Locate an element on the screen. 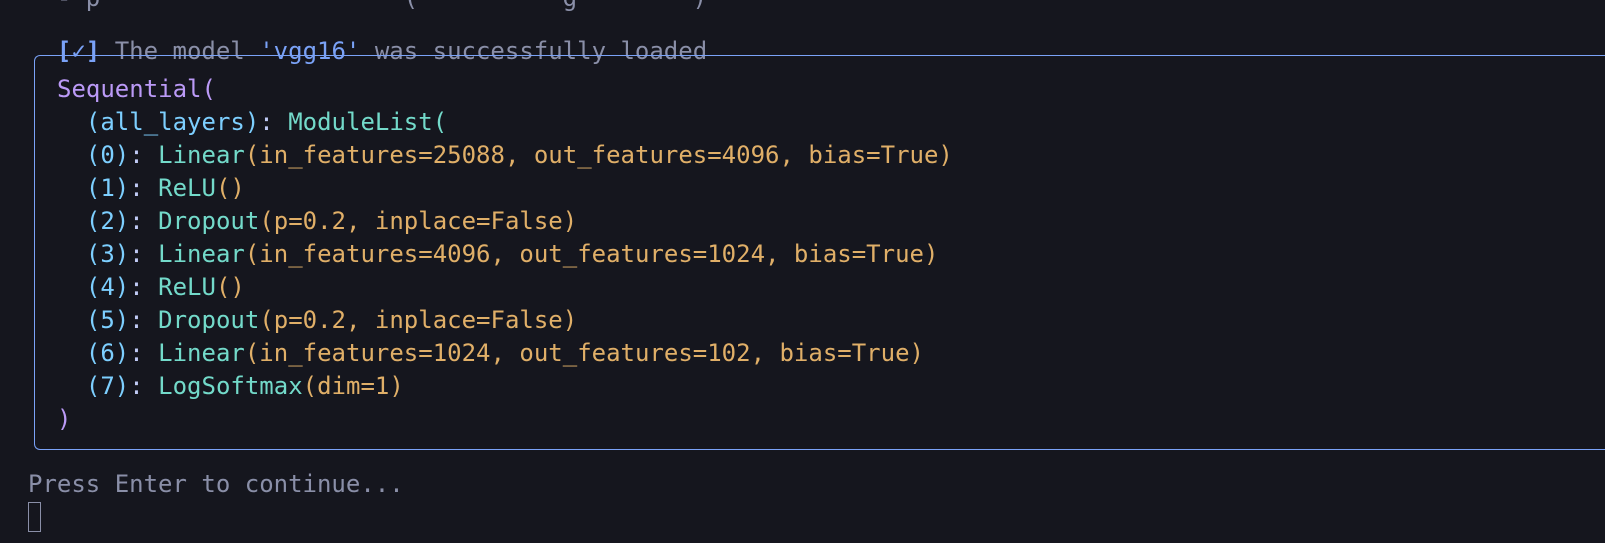 The image size is (1605, 543). layer-args: (dim=1) is located at coordinates (353, 386).